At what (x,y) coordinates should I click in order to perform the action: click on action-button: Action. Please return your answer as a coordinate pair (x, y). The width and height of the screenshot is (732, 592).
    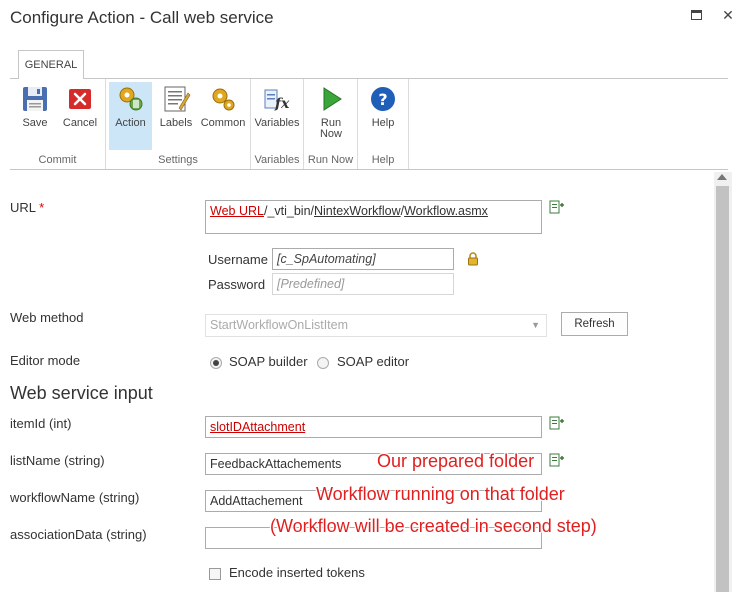
    Looking at the image, I should click on (130, 116).